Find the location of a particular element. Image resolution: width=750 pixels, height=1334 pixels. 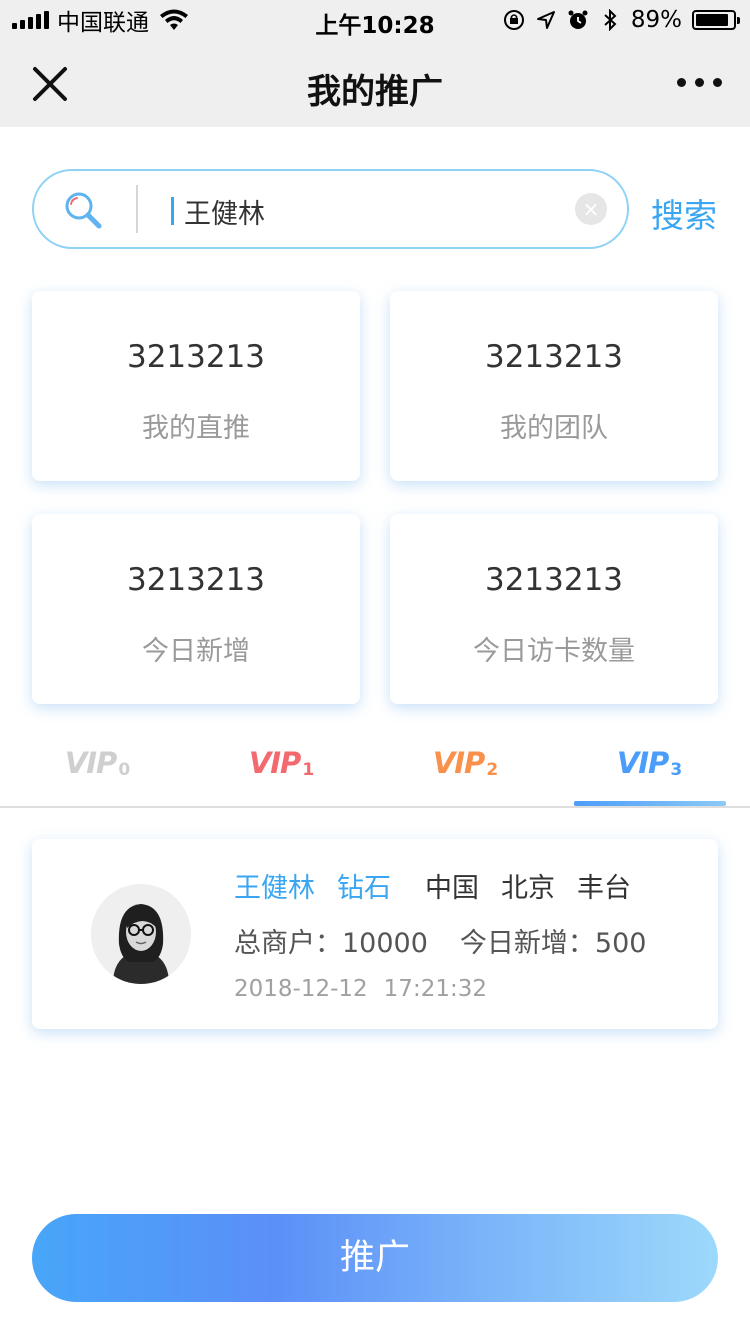

battery-percent: 89% is located at coordinates (656, 20).